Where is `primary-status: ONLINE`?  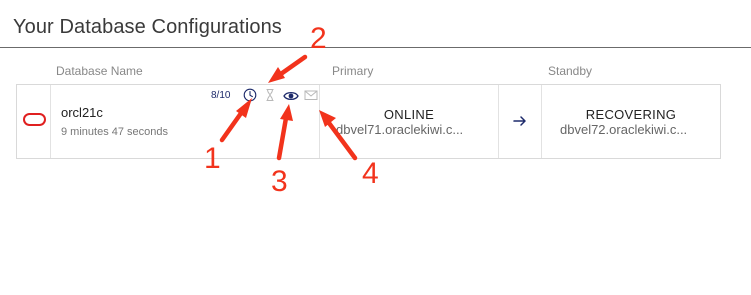 primary-status: ONLINE is located at coordinates (409, 114).